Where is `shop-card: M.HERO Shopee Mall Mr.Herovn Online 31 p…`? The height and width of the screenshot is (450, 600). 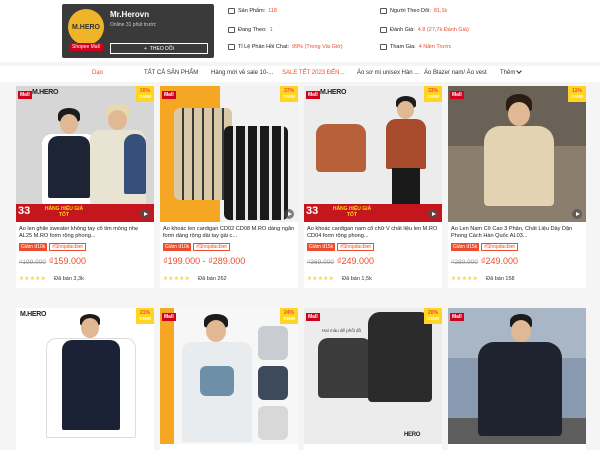
shop-card: M.HERO Shopee Mall Mr.Herovn Online 31 p… is located at coordinates (138, 31).